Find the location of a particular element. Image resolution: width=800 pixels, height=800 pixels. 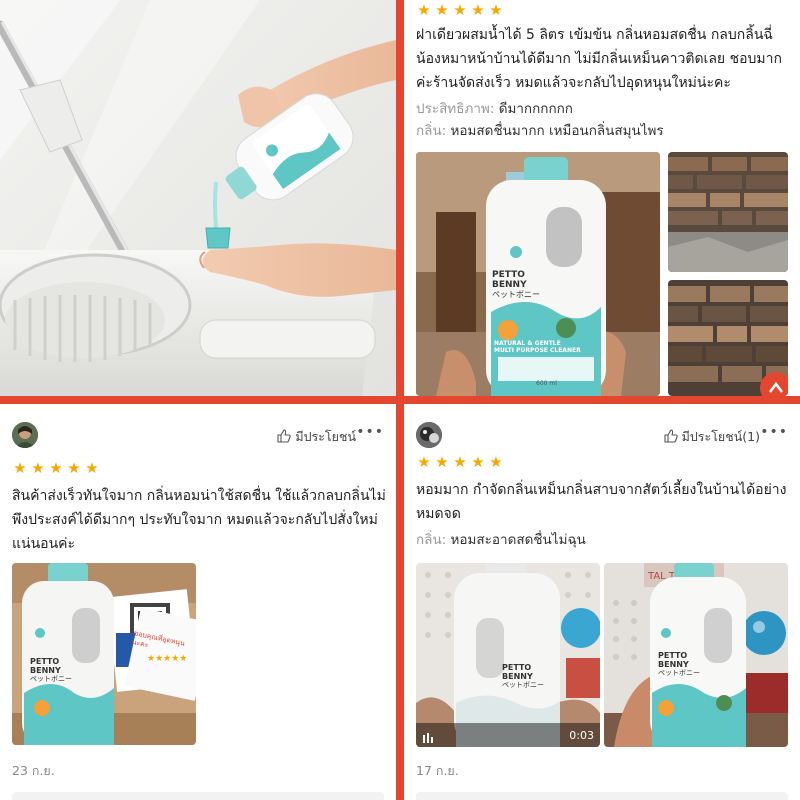

video-duration: 0:03 is located at coordinates (581, 735).